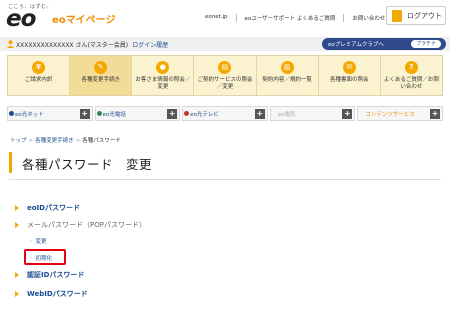  I want to click on user-icon, so click(10, 44).